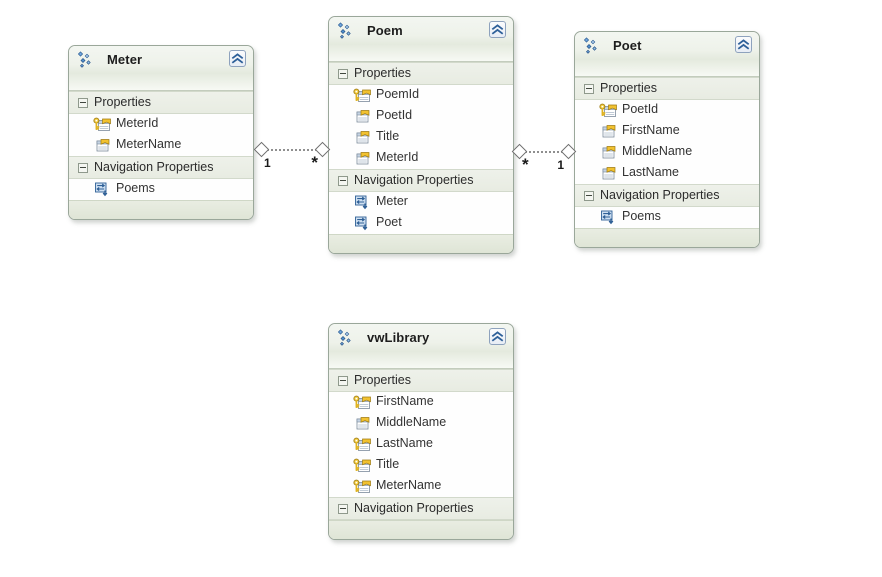 The width and height of the screenshot is (882, 577). I want to click on association-endpoint-left, so click(261, 149).